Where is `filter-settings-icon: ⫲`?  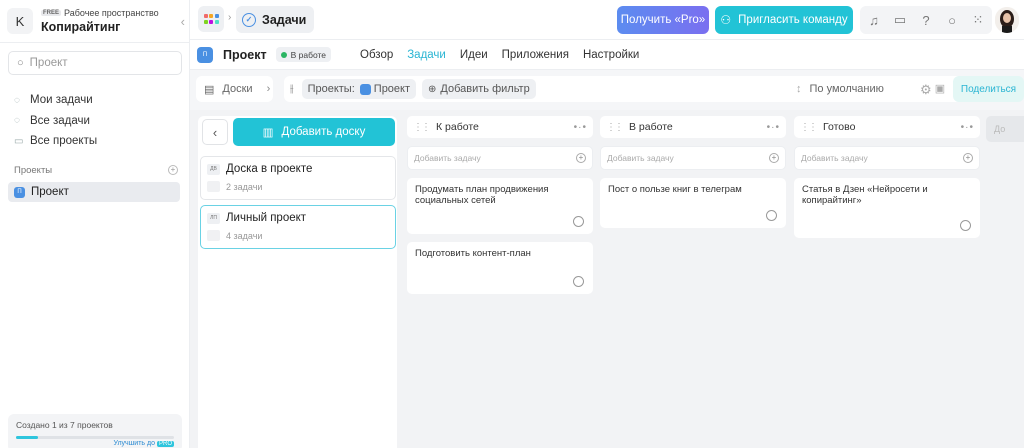 filter-settings-icon: ⫲ is located at coordinates (292, 89).